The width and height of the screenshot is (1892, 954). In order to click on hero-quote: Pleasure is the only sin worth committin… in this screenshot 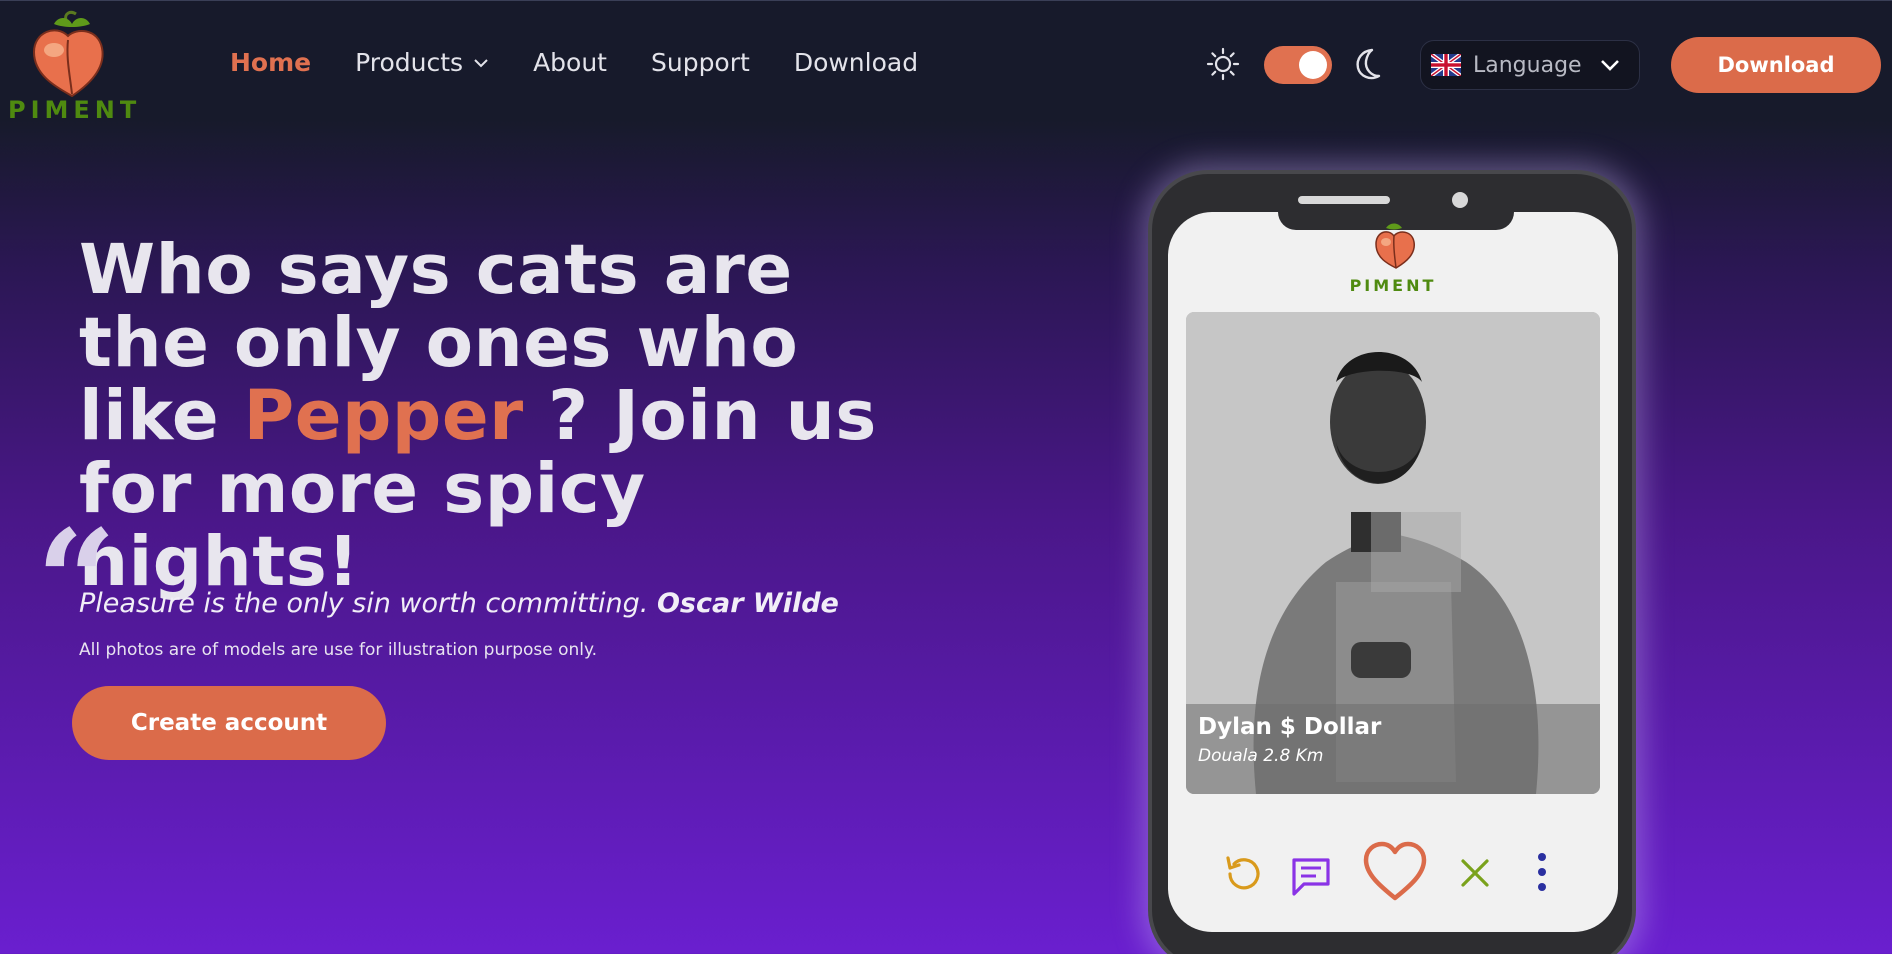, I will do `click(459, 603)`.